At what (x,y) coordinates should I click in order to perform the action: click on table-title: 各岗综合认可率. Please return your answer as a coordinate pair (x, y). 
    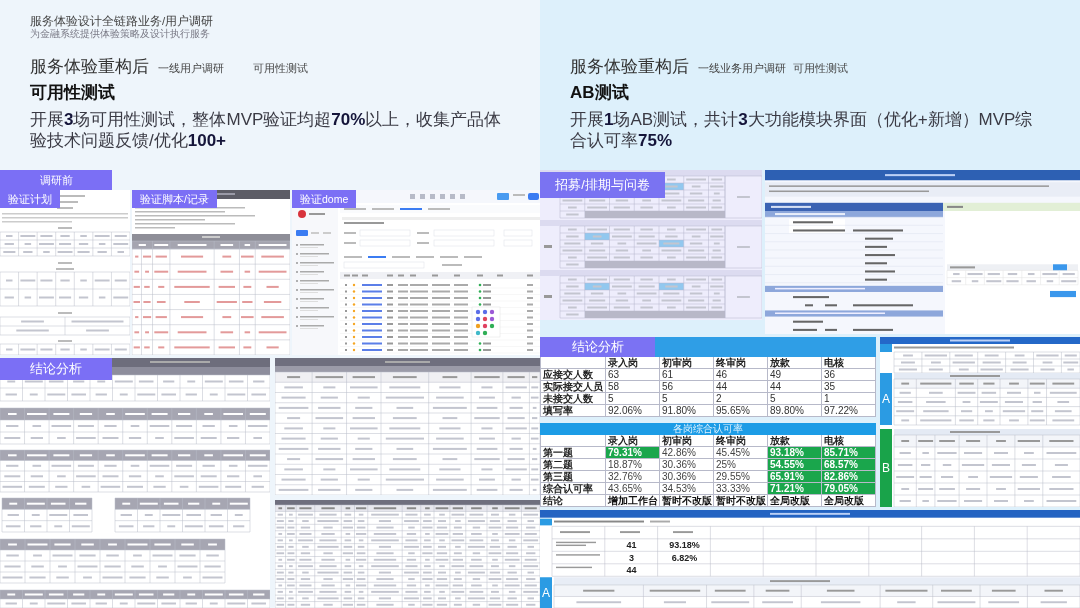
    Looking at the image, I should click on (708, 429).